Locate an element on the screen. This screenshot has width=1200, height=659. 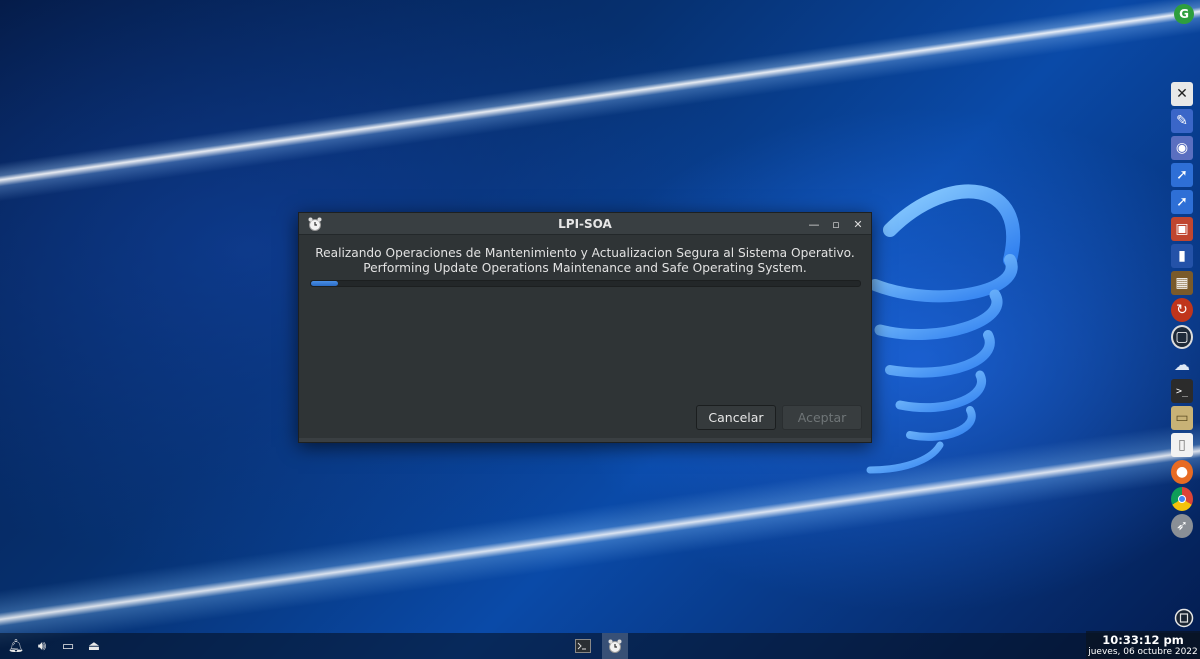
file-icon: ▯ is located at coordinates (1182, 445).